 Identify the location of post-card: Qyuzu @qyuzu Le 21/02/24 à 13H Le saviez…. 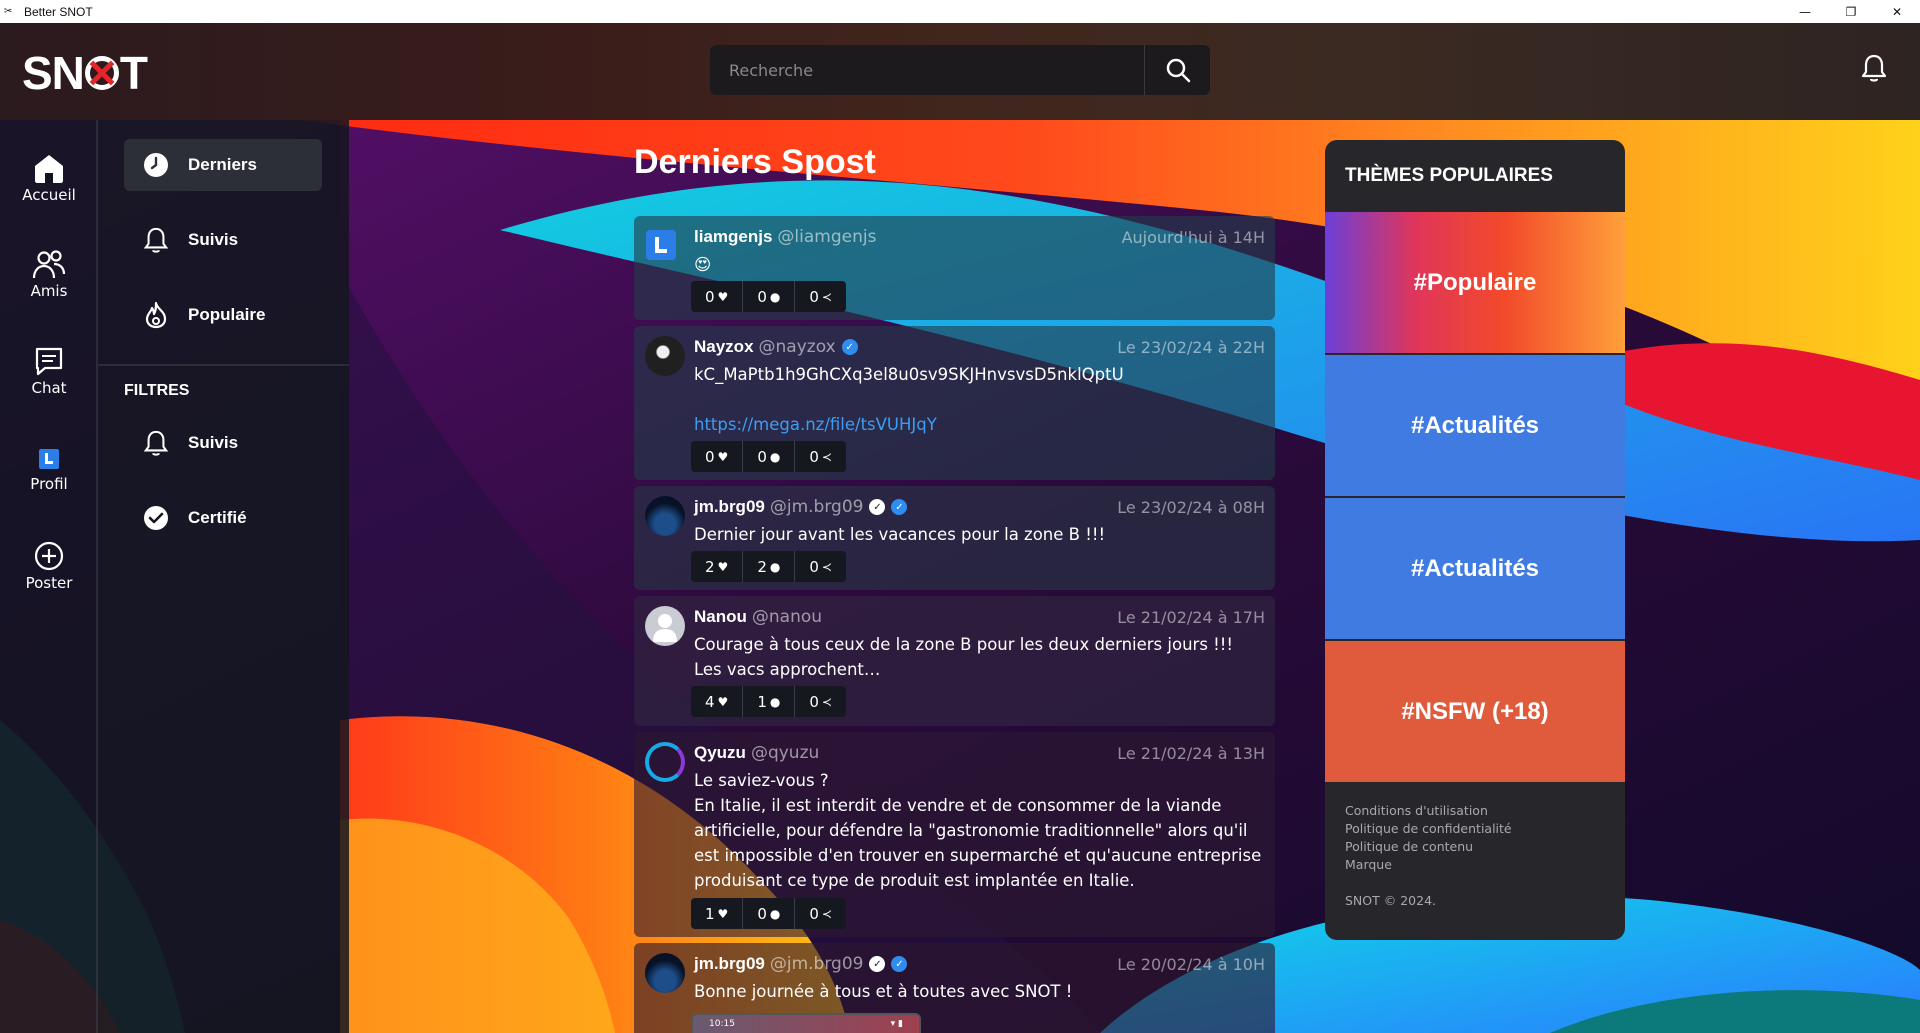
(954, 834).